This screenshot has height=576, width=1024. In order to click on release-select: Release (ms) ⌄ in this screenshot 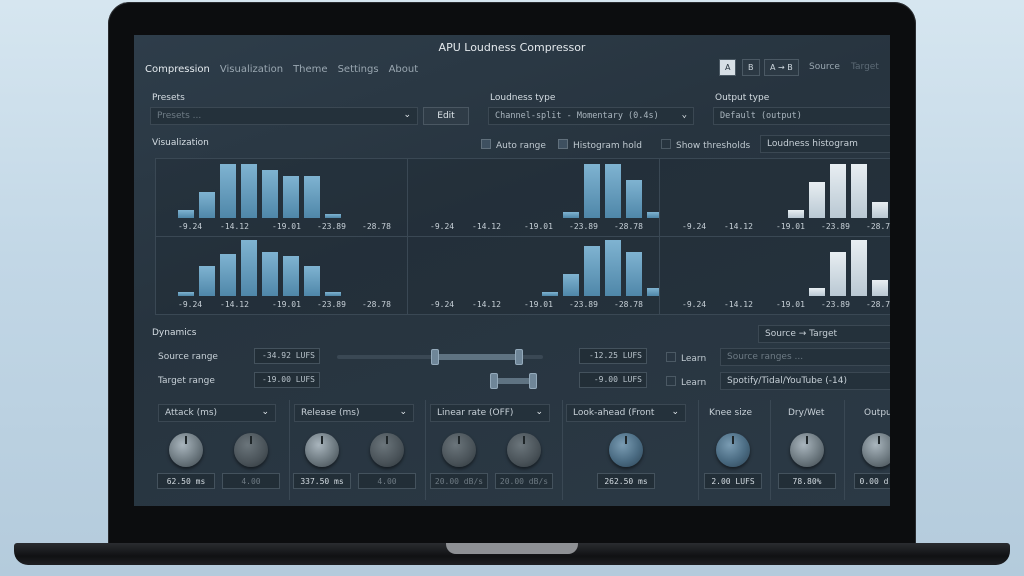, I will do `click(354, 413)`.